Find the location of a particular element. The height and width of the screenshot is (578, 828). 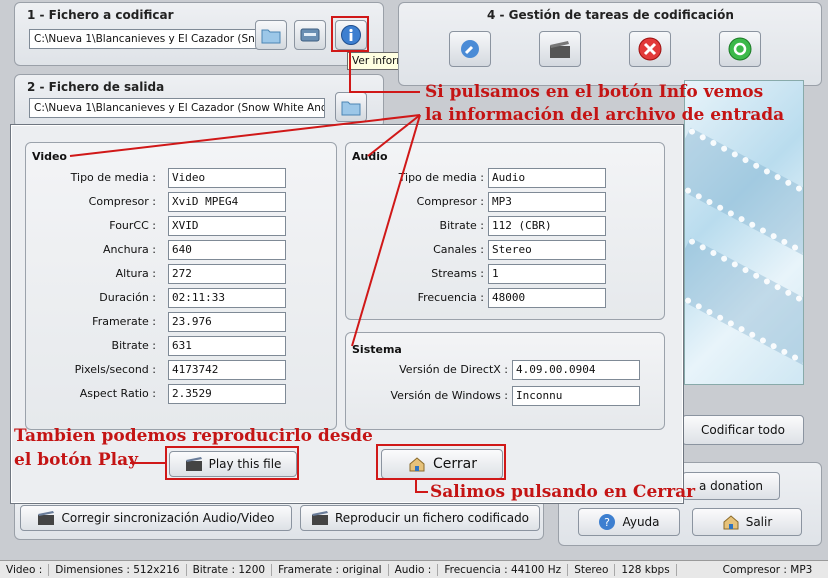

status-item: Compresor : MP3 is located at coordinates (767, 569).